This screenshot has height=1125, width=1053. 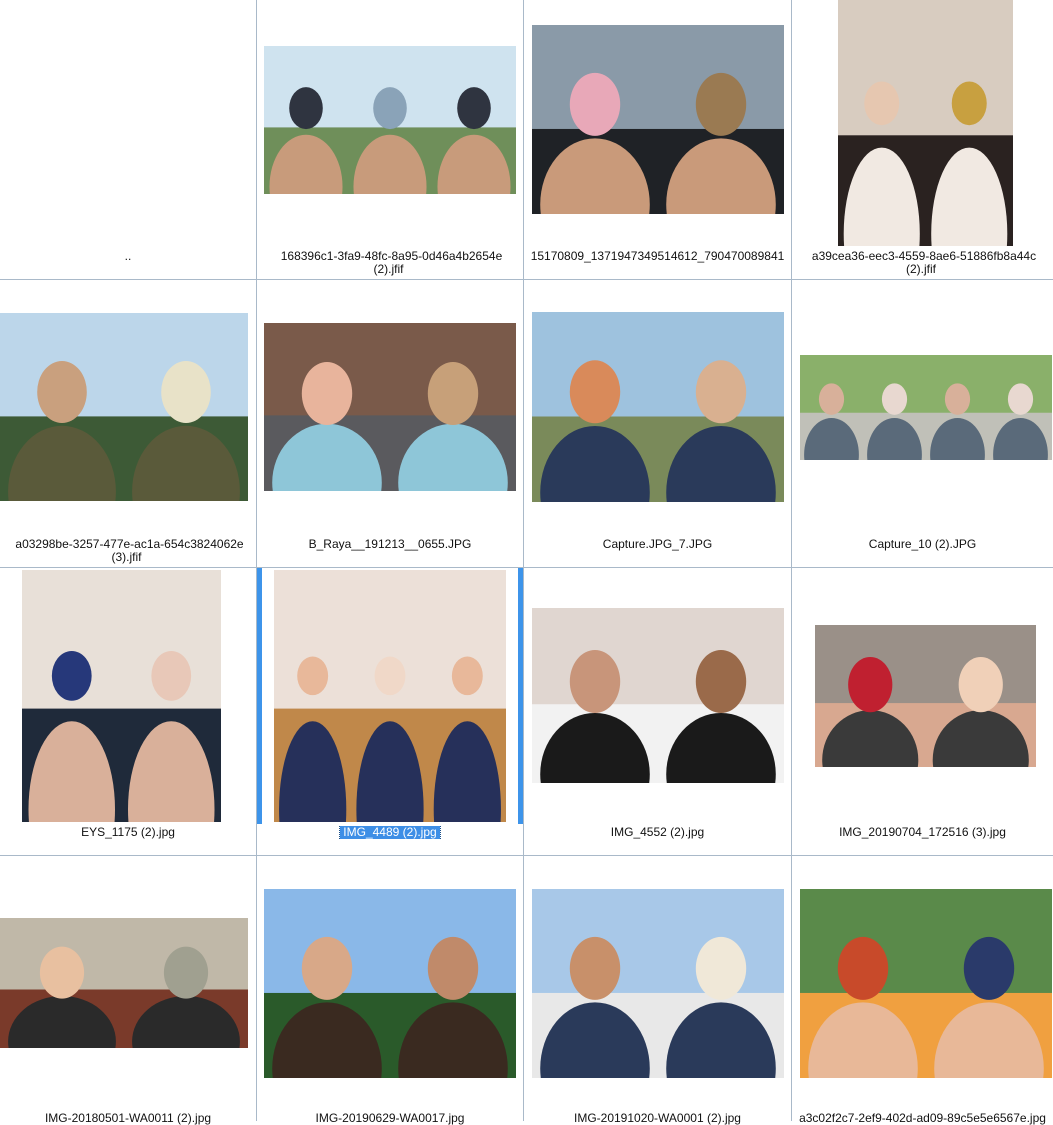 What do you see at coordinates (922, 544) in the screenshot?
I see `file-name-label: Capture_10 (2).JPG` at bounding box center [922, 544].